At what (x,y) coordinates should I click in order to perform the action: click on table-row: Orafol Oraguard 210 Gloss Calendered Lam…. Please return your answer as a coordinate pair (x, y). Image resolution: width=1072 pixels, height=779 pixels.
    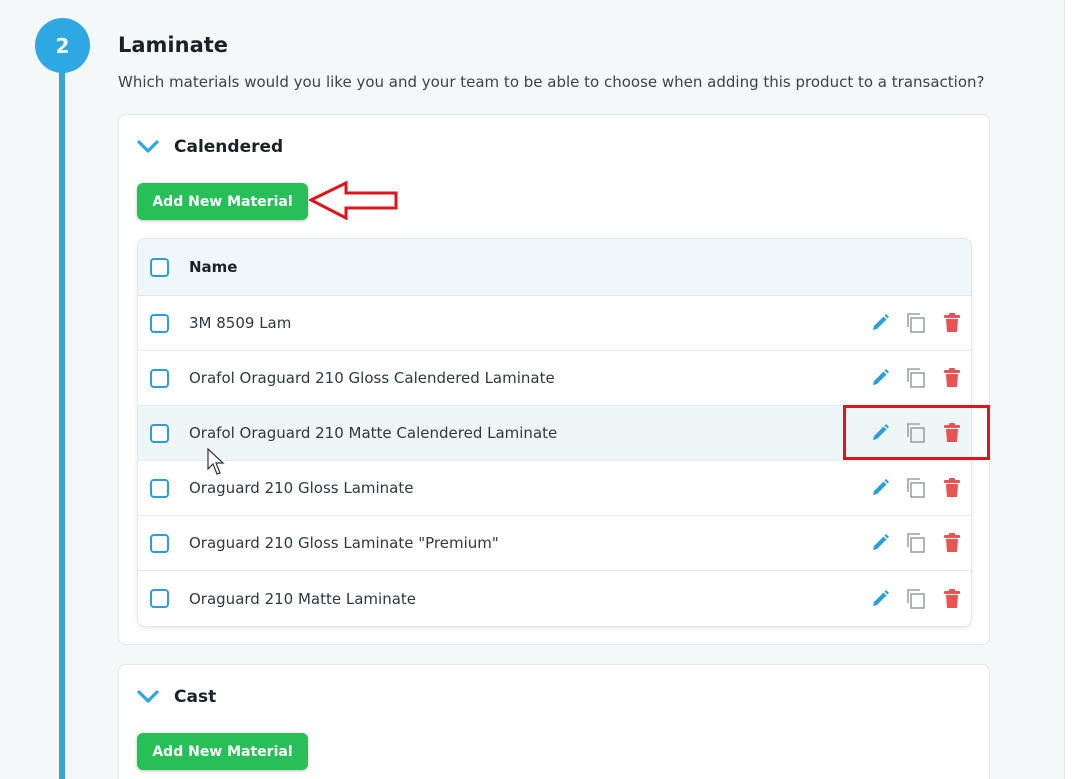
    Looking at the image, I should click on (554, 378).